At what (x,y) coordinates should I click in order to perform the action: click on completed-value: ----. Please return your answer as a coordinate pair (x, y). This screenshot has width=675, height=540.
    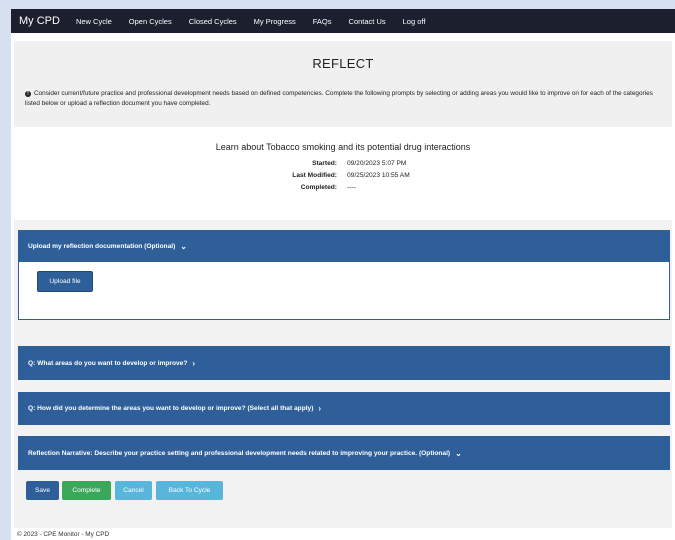
    Looking at the image, I should click on (351, 187).